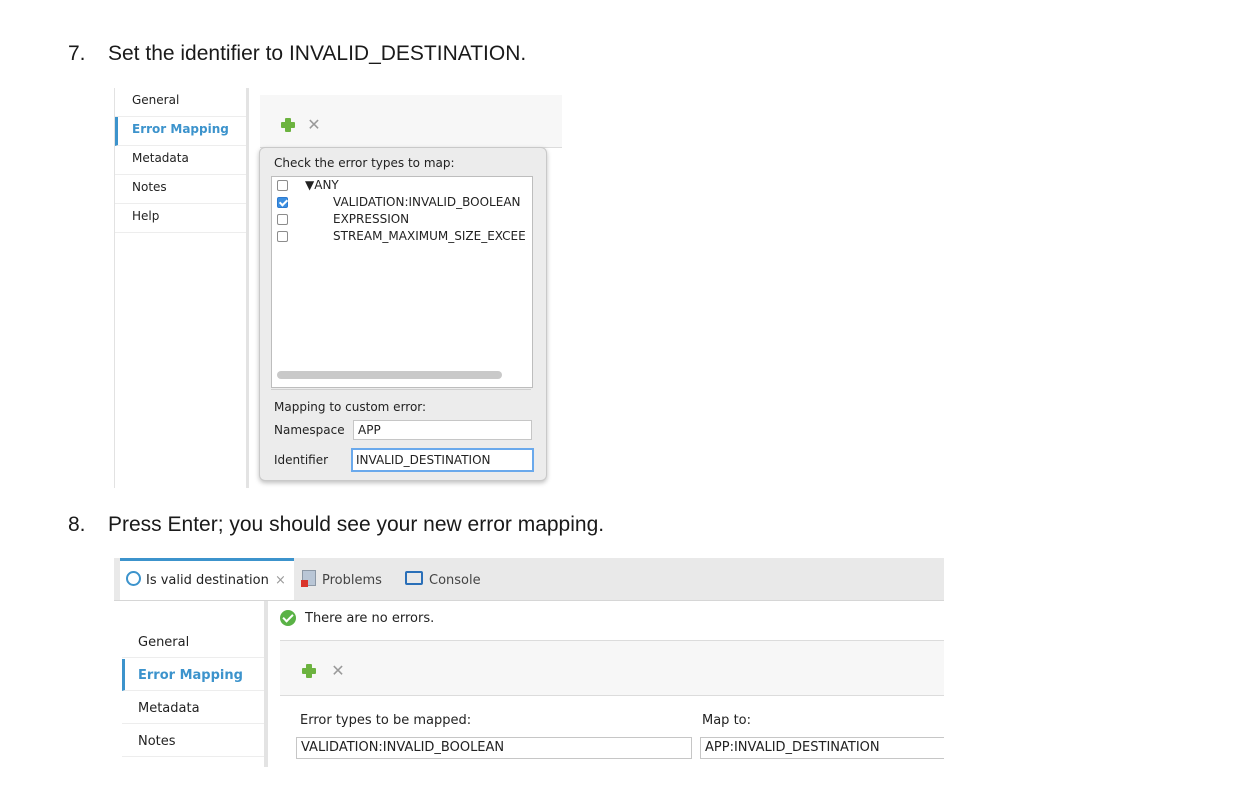 Image resolution: width=1244 pixels, height=808 pixels. Describe the element at coordinates (280, 580) in the screenshot. I see `close-icon: ×` at that location.